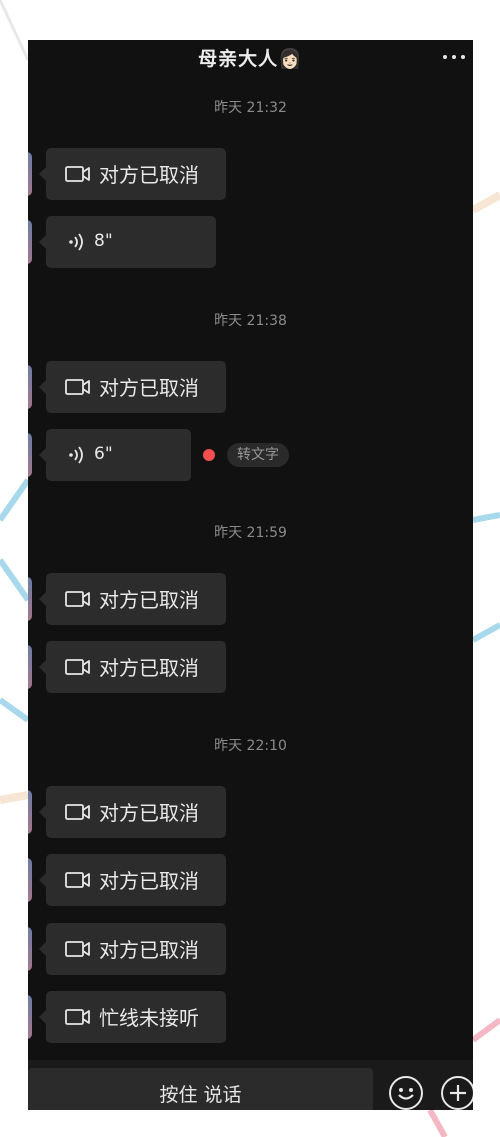  What do you see at coordinates (250, 746) in the screenshot?
I see `timestamp: 昨天 22:10` at bounding box center [250, 746].